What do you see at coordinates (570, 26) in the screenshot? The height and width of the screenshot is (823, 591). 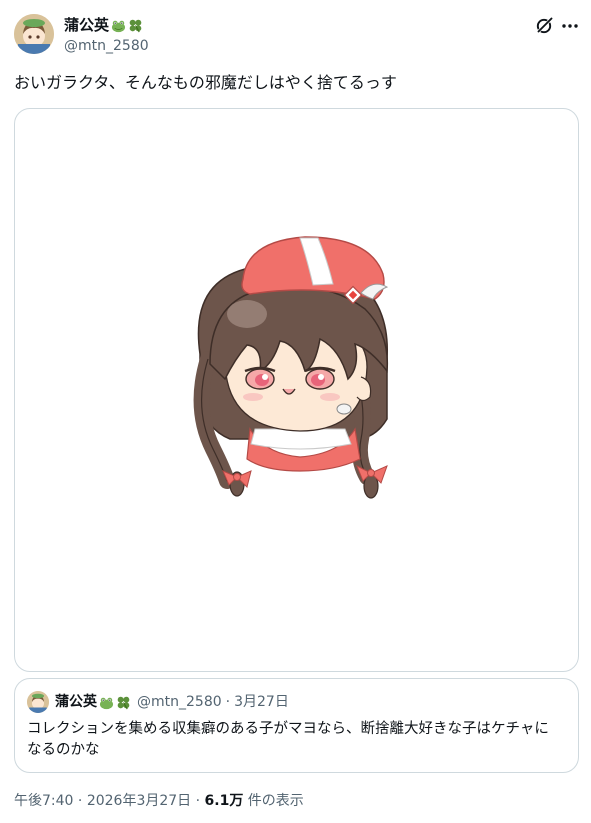 I see `more-options-icon` at bounding box center [570, 26].